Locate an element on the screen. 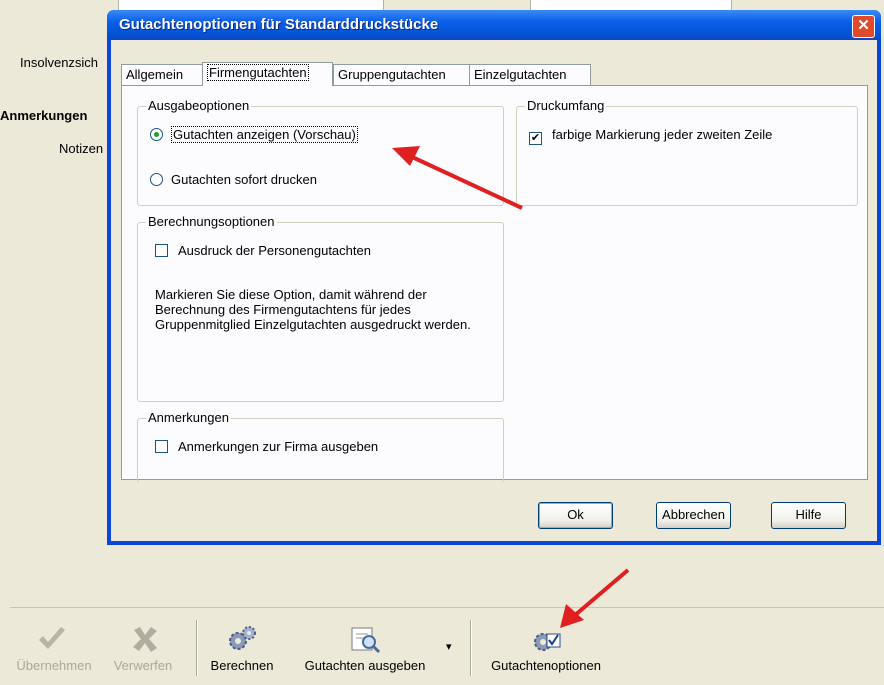 The image size is (884, 685). radio-gutachten-drucken: Gutachten sofort drucken is located at coordinates (233, 179).